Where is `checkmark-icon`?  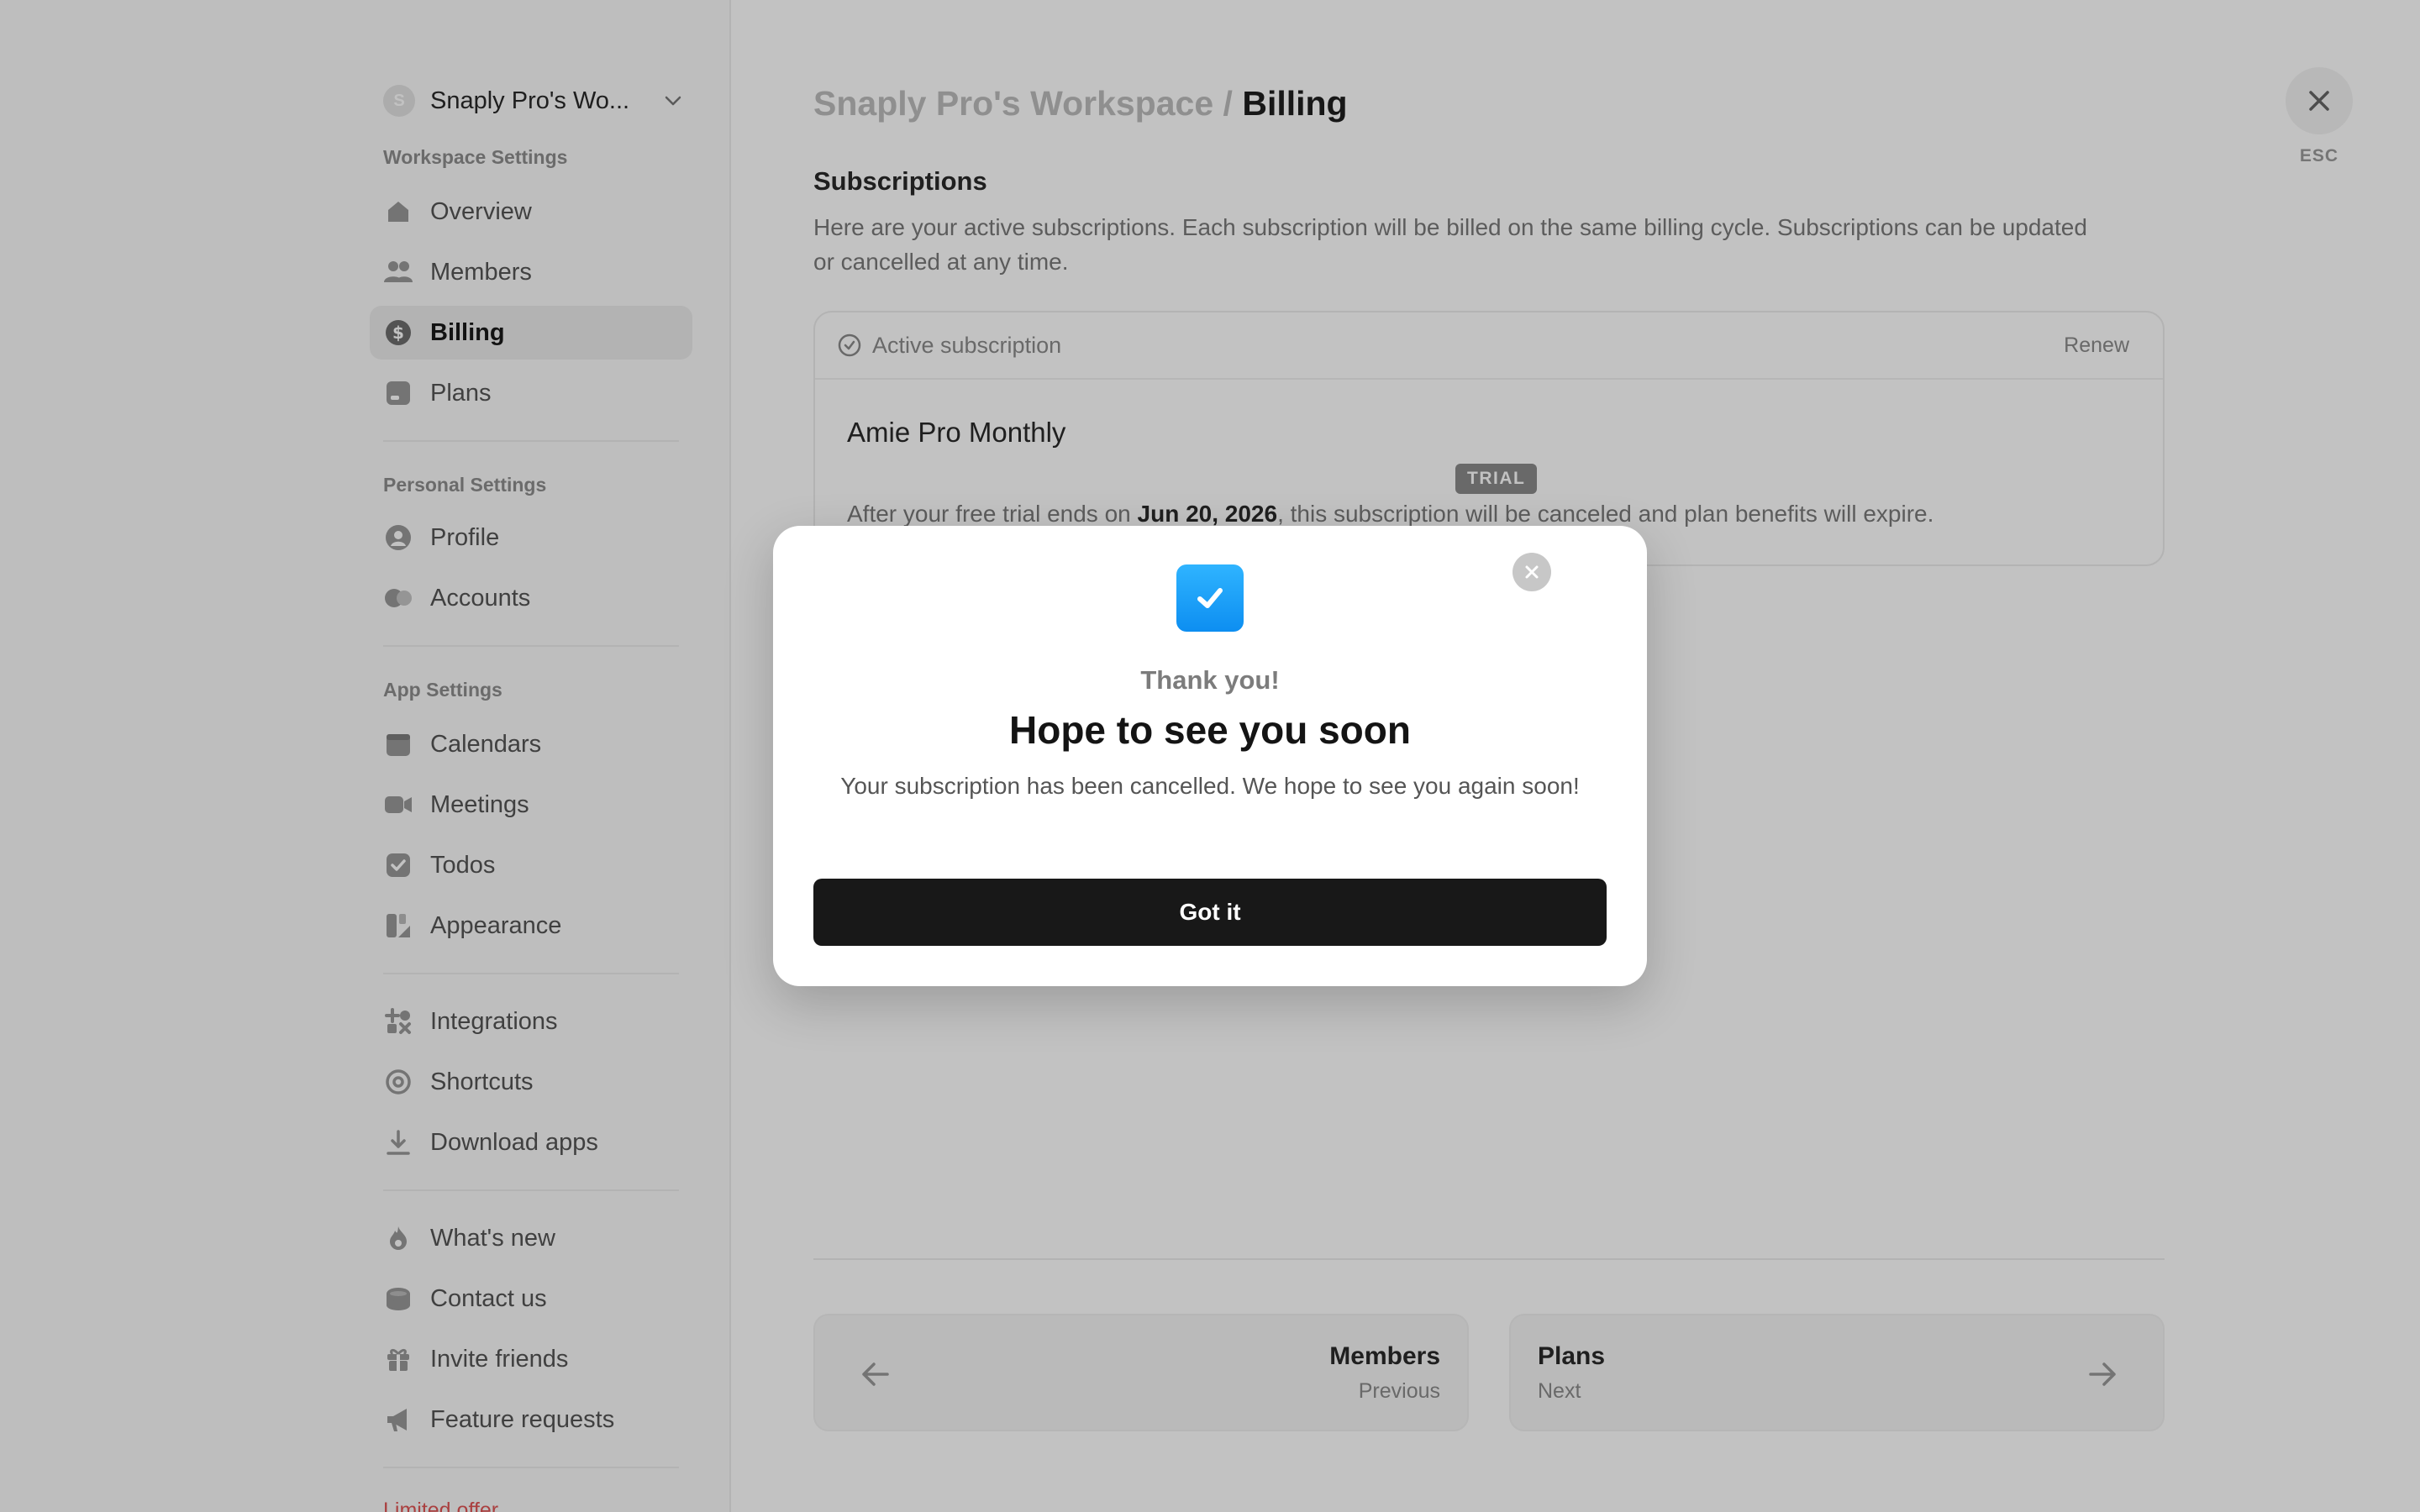 checkmark-icon is located at coordinates (1210, 598).